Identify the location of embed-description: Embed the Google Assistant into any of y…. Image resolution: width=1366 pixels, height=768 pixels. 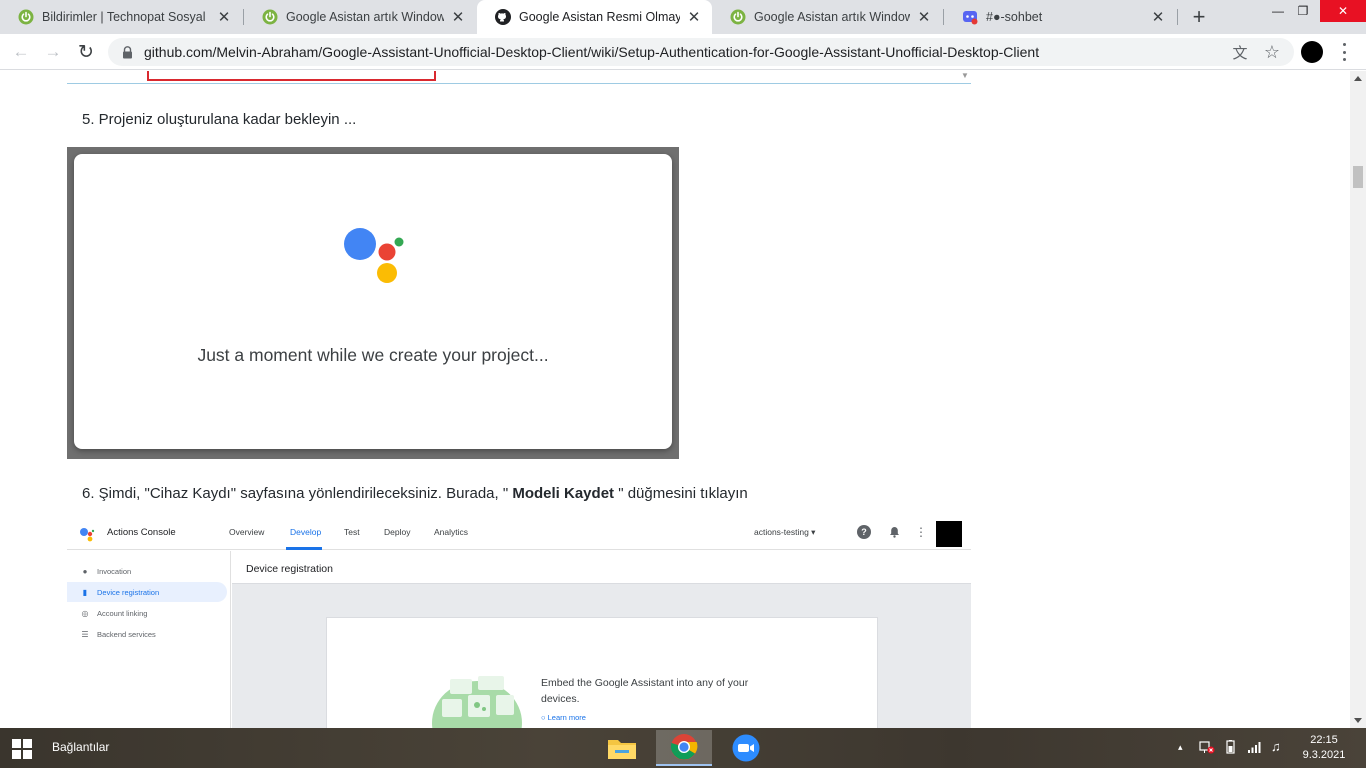
(645, 691).